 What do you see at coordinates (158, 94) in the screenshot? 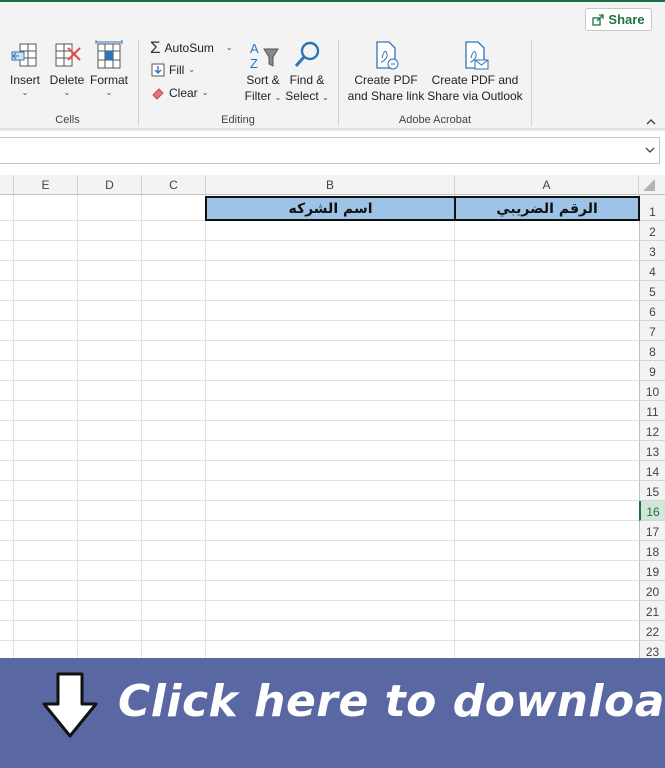
I see `eraser-icon` at bounding box center [158, 94].